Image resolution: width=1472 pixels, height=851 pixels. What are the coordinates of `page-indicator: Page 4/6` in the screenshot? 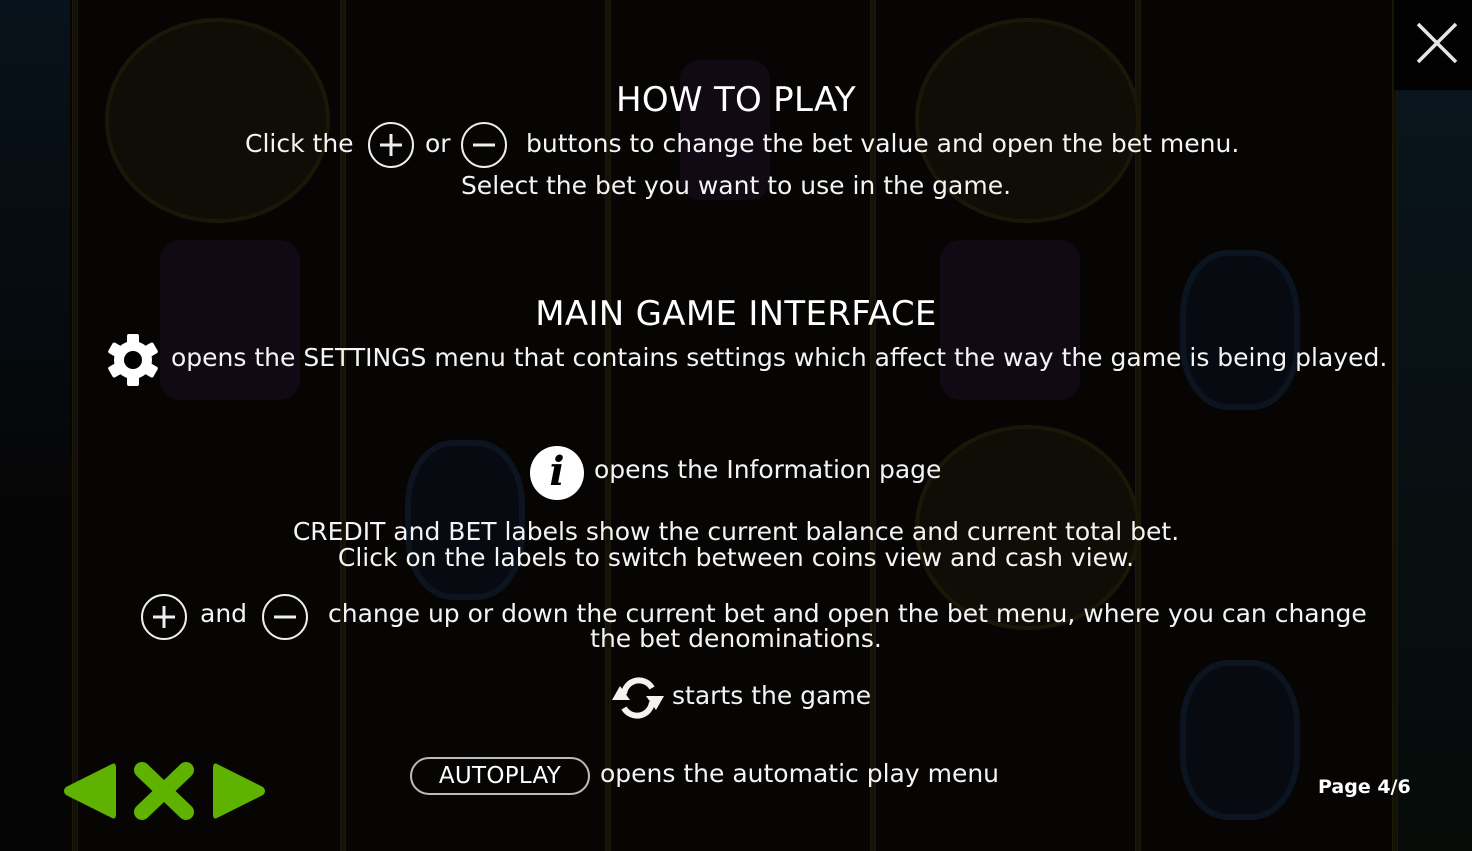 It's located at (1364, 787).